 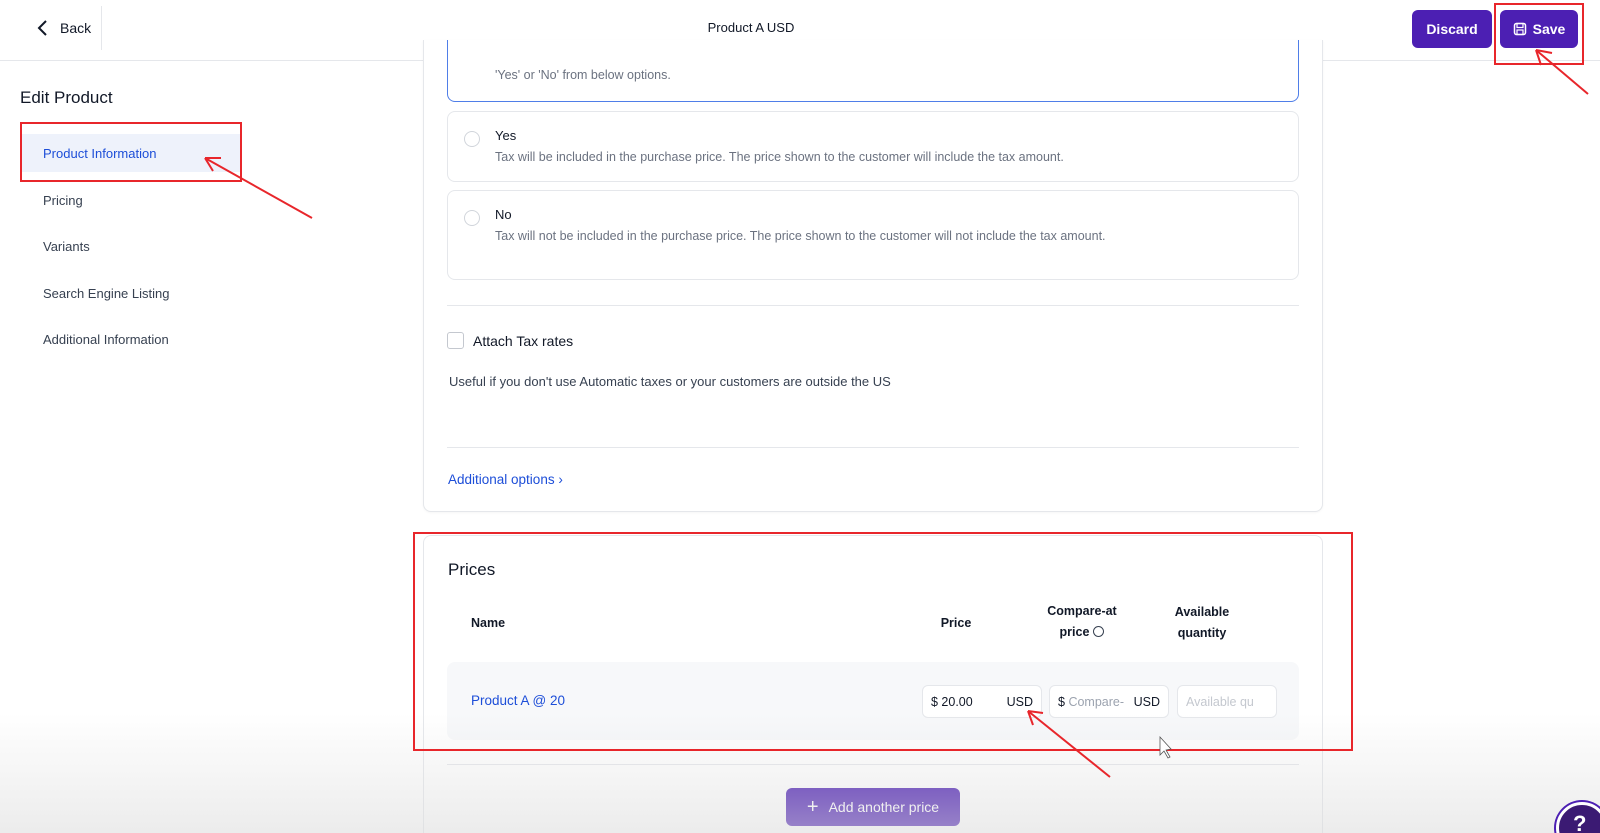 I want to click on price-input: $ 20.00 USD, so click(x=982, y=701).